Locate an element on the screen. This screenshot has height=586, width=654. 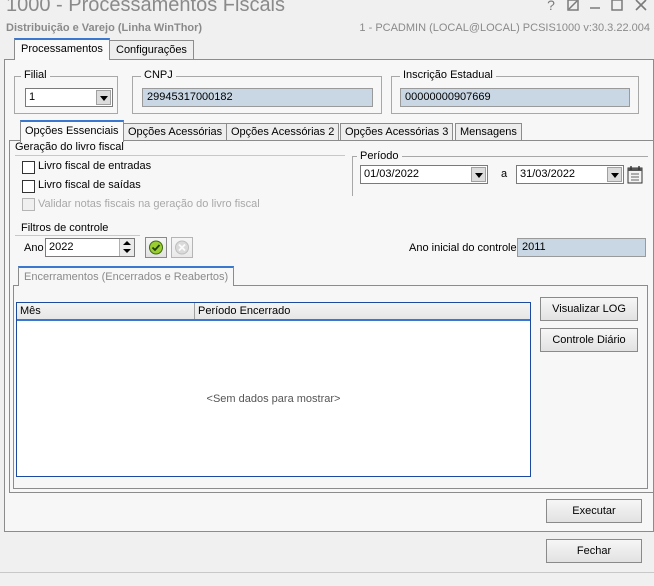
tab-label: Opções Acessórias is located at coordinates (175, 132).